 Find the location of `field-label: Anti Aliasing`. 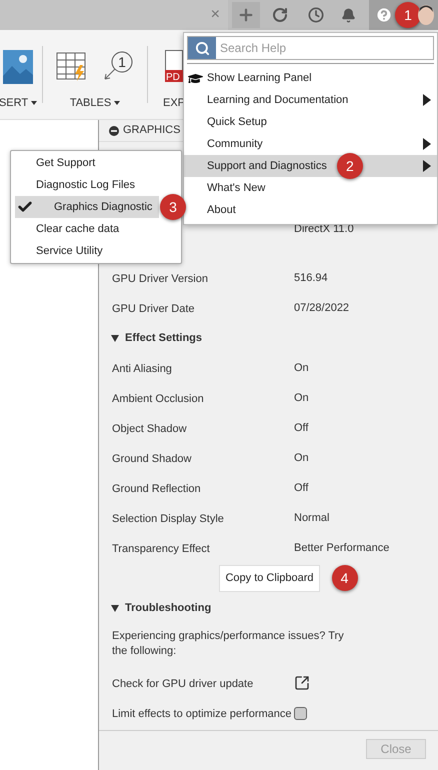

field-label: Anti Aliasing is located at coordinates (142, 369).